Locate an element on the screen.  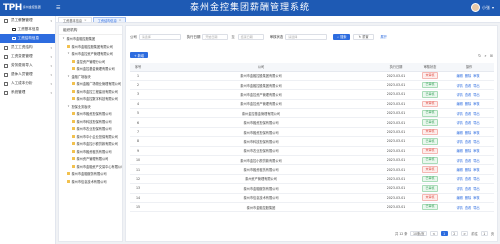
prev-page-button: < is located at coordinates (434, 233).